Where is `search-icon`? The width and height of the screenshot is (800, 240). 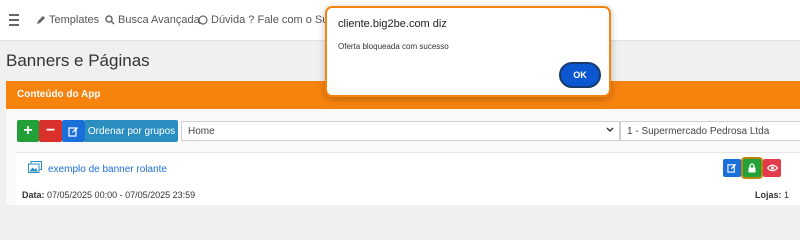
search-icon is located at coordinates (110, 20).